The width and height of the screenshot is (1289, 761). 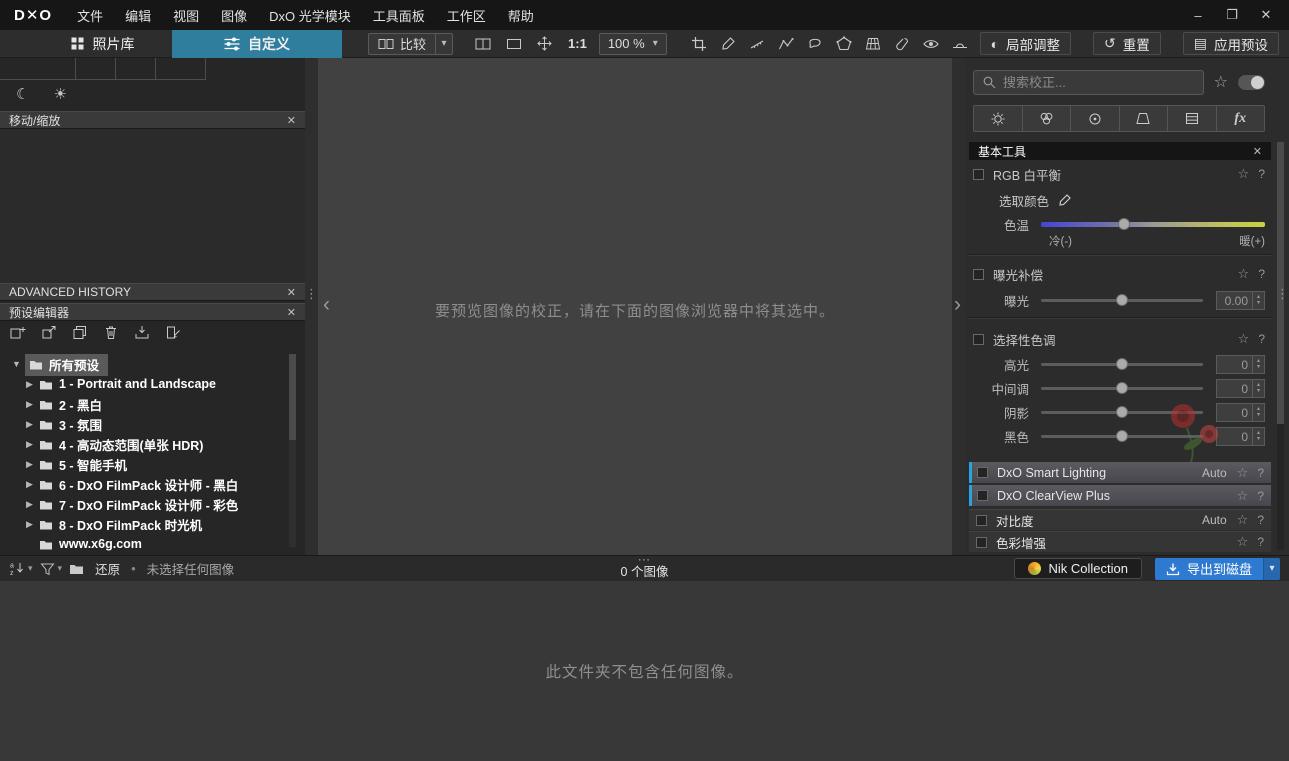 I want to click on temperature-slider, so click(x=1153, y=224).